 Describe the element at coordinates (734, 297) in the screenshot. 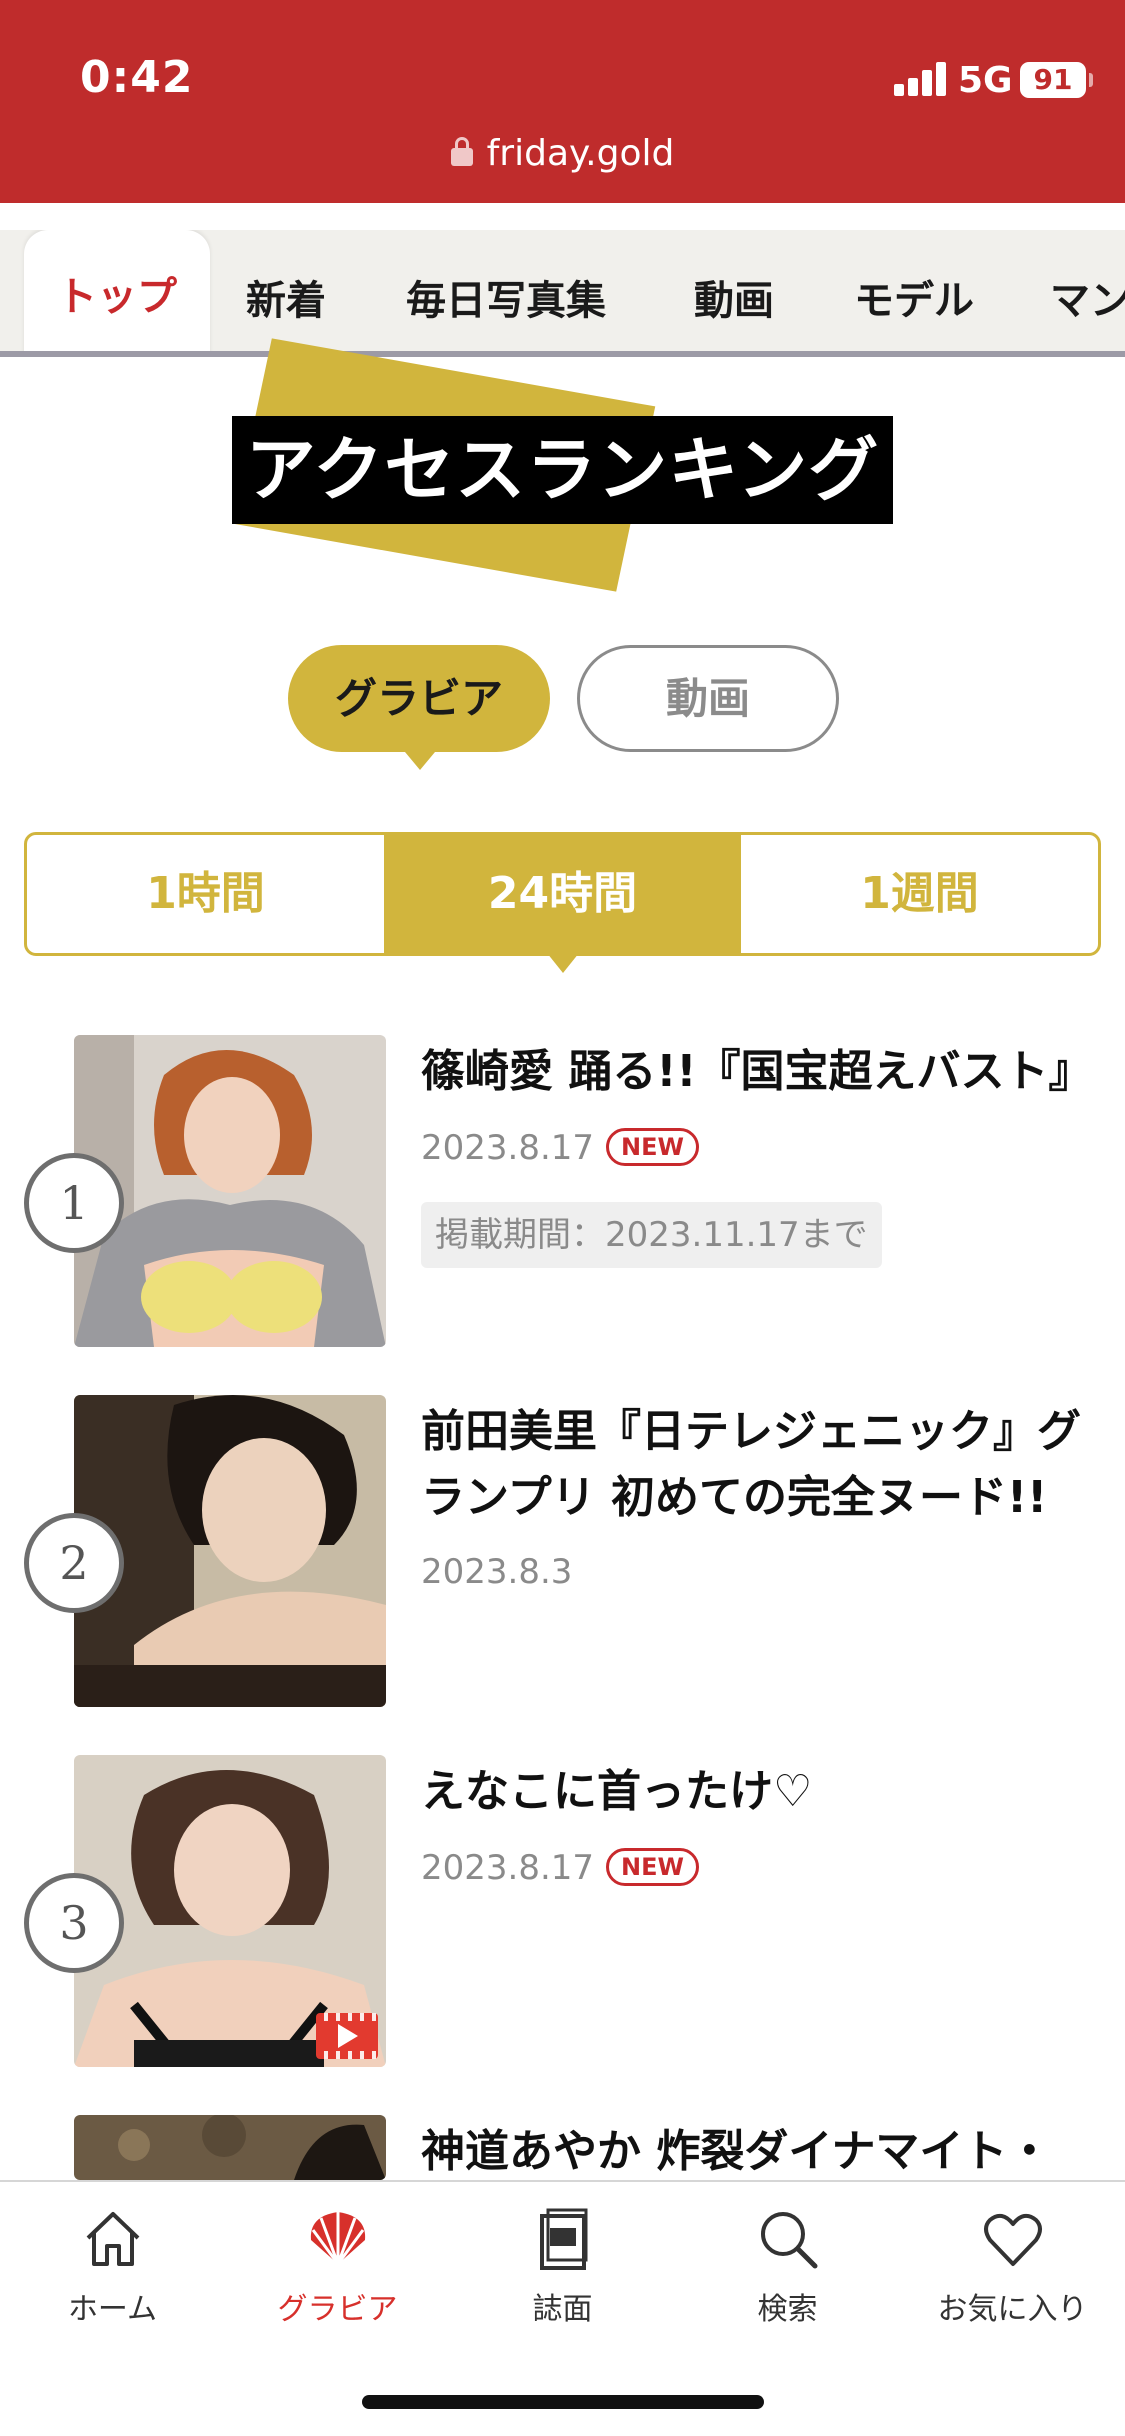

I see `tab-video: 動画` at that location.